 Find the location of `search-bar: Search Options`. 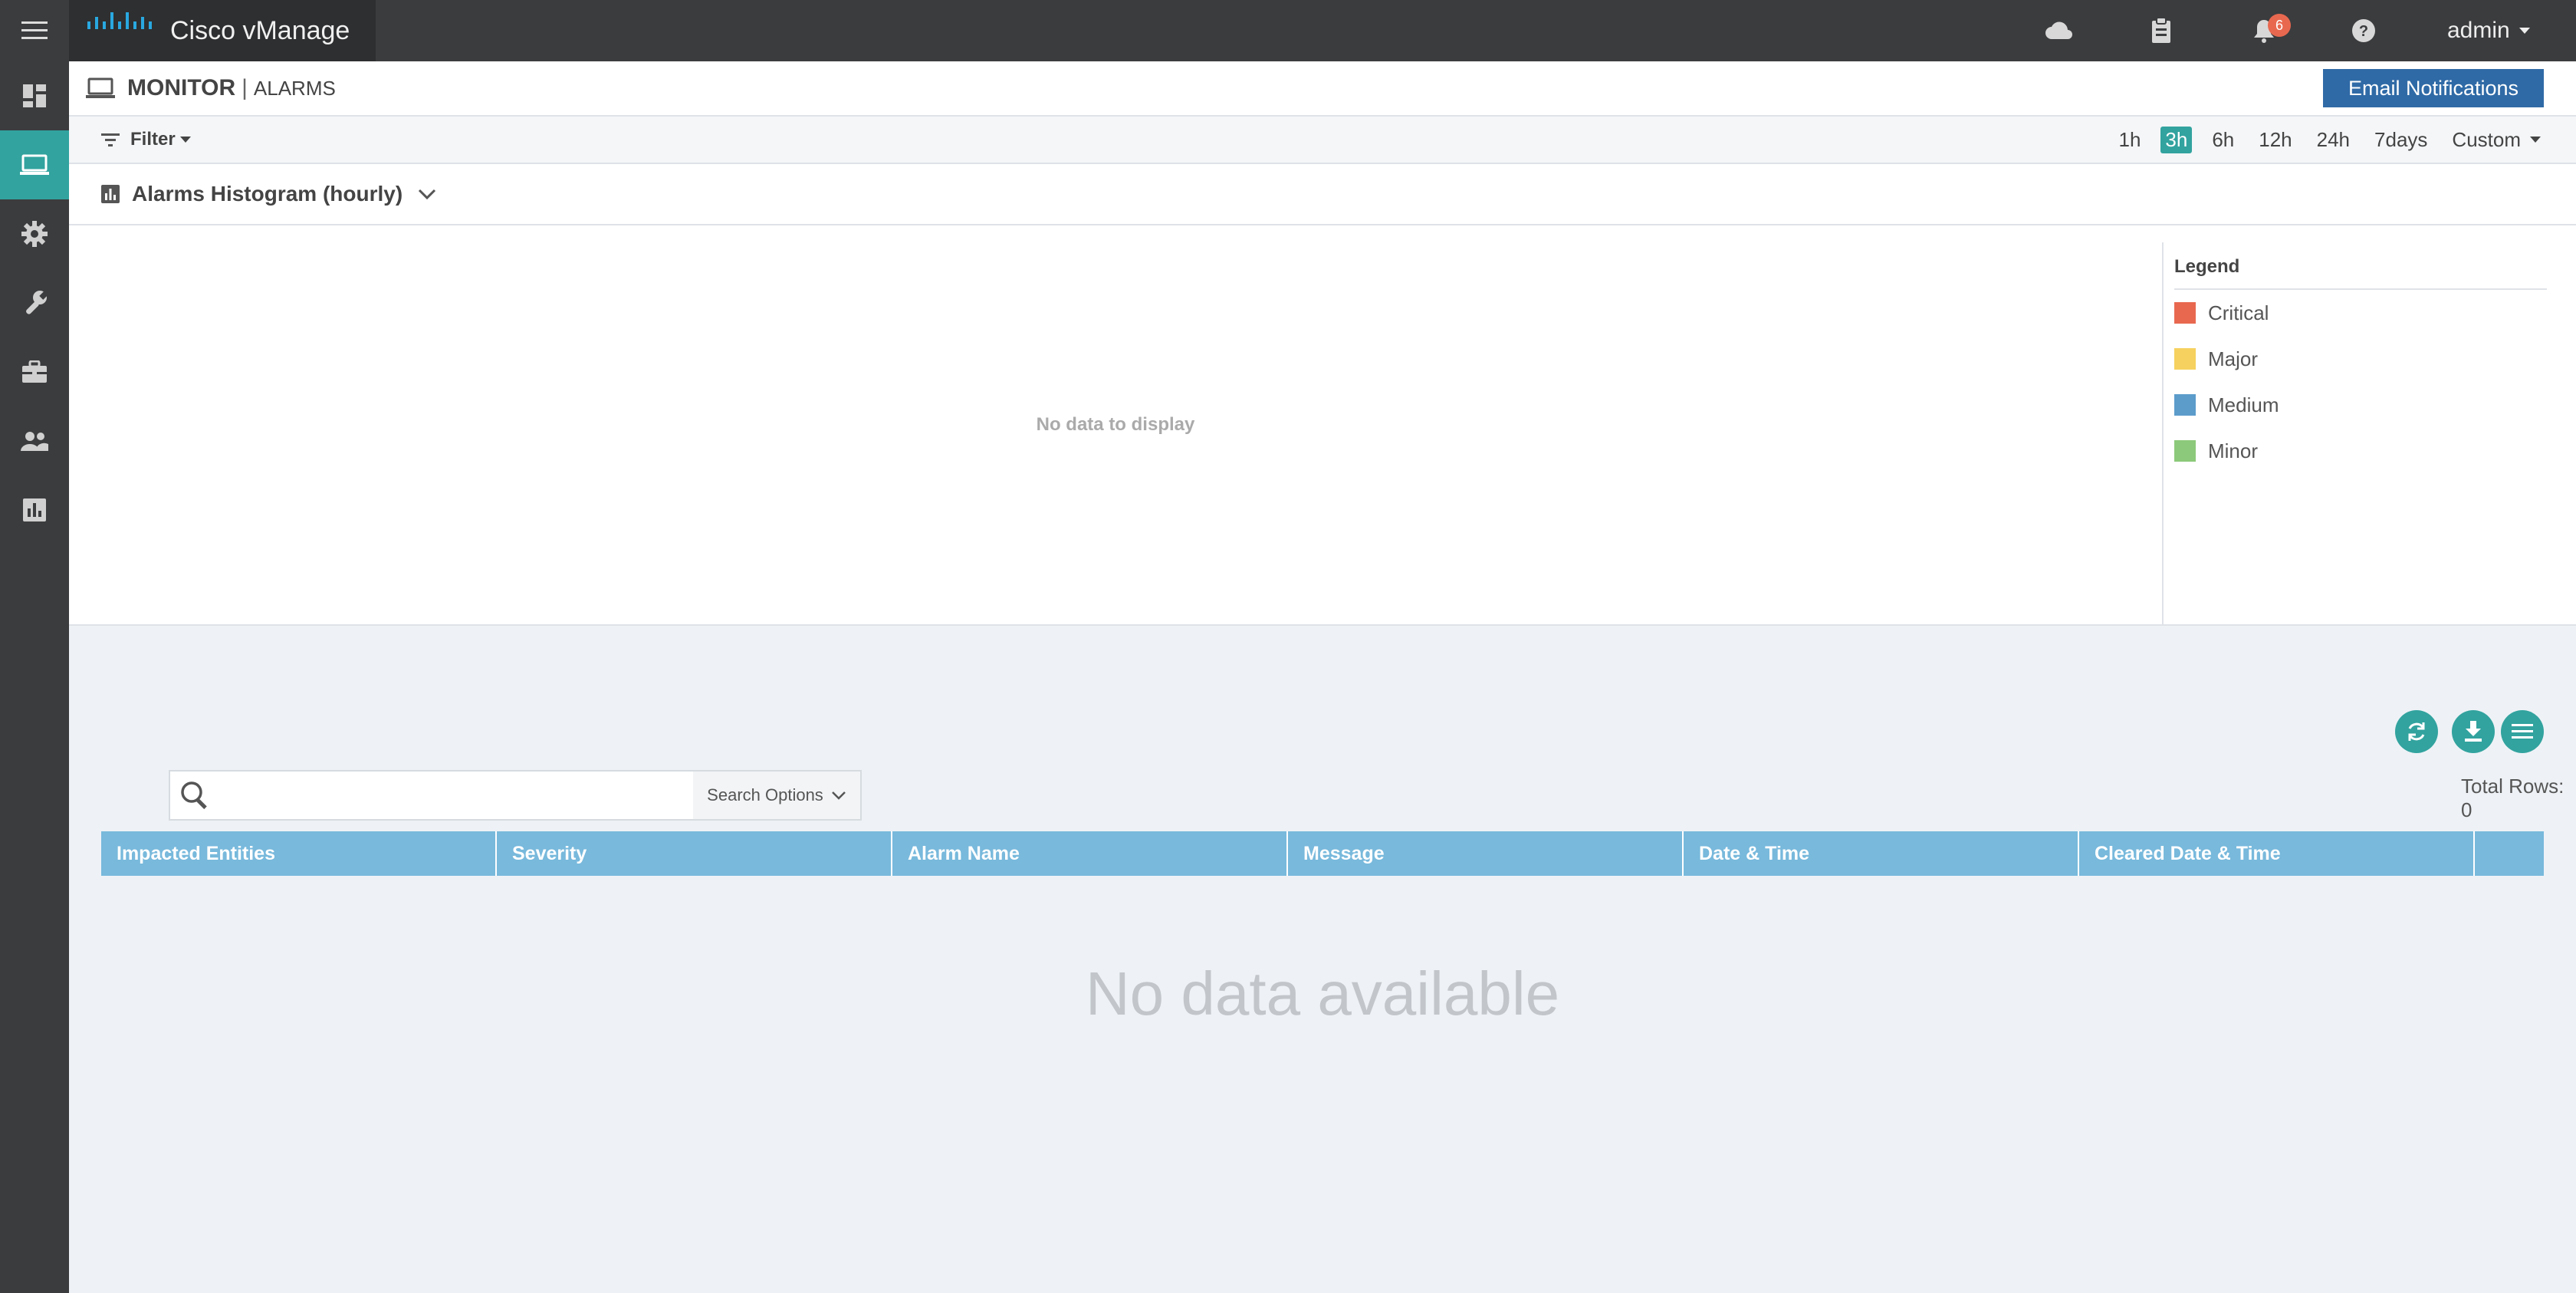

search-bar: Search Options is located at coordinates (516, 795).